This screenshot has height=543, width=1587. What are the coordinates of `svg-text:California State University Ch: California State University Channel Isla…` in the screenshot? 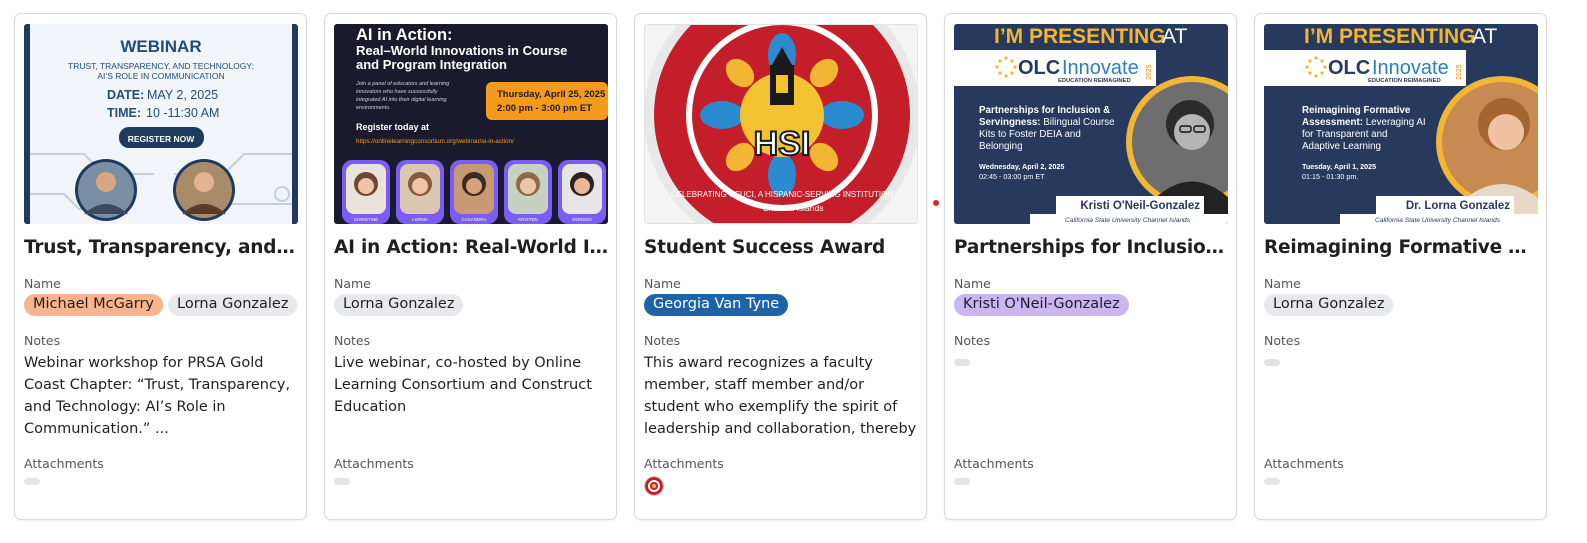 It's located at (1438, 220).